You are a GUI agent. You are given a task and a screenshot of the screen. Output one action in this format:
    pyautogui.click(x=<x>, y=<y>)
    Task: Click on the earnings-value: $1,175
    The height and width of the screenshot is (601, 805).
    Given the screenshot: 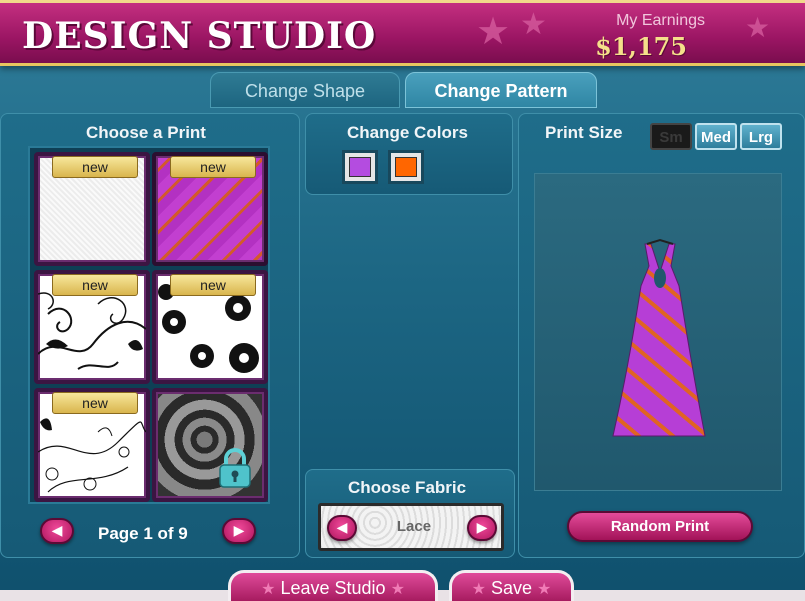 What is the action you would take?
    pyautogui.click(x=641, y=46)
    